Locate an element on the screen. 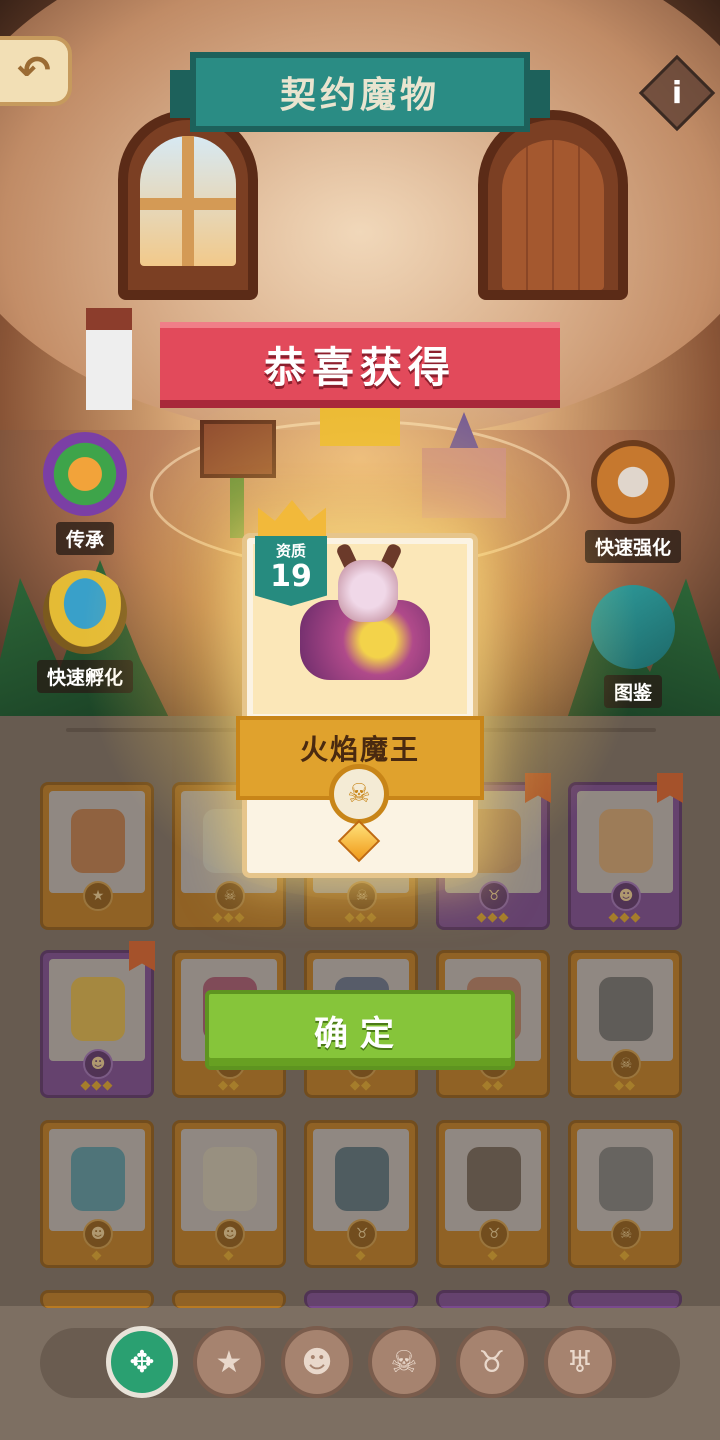 The height and width of the screenshot is (1440, 720). filter-egg-button: ★ is located at coordinates (229, 1362).